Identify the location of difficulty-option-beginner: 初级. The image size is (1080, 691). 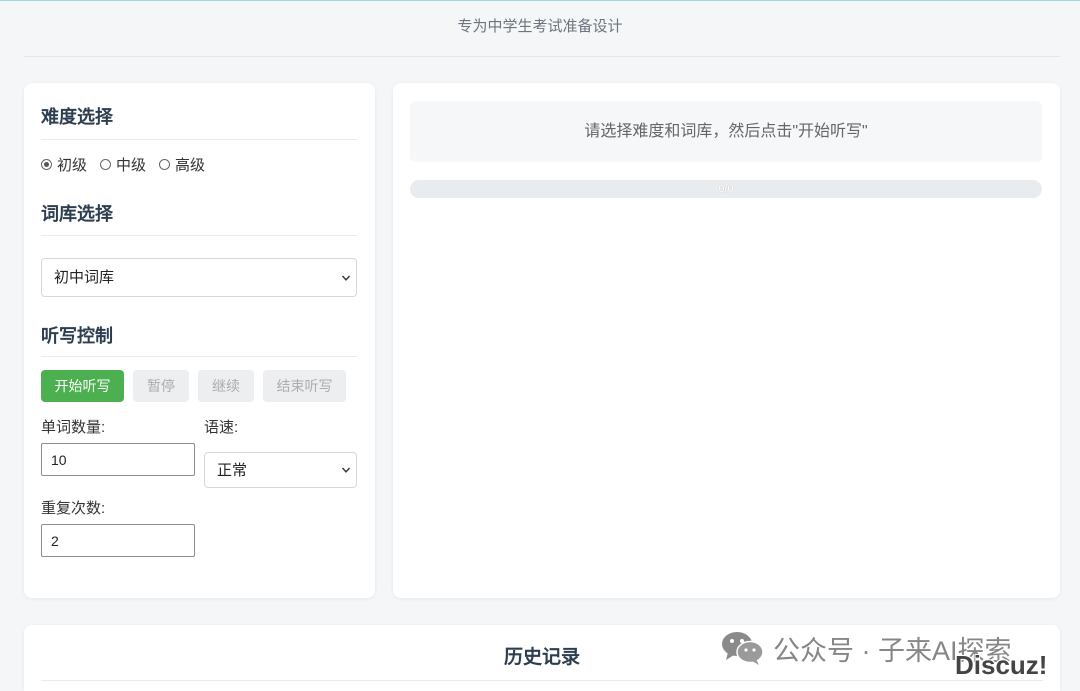
(64, 164).